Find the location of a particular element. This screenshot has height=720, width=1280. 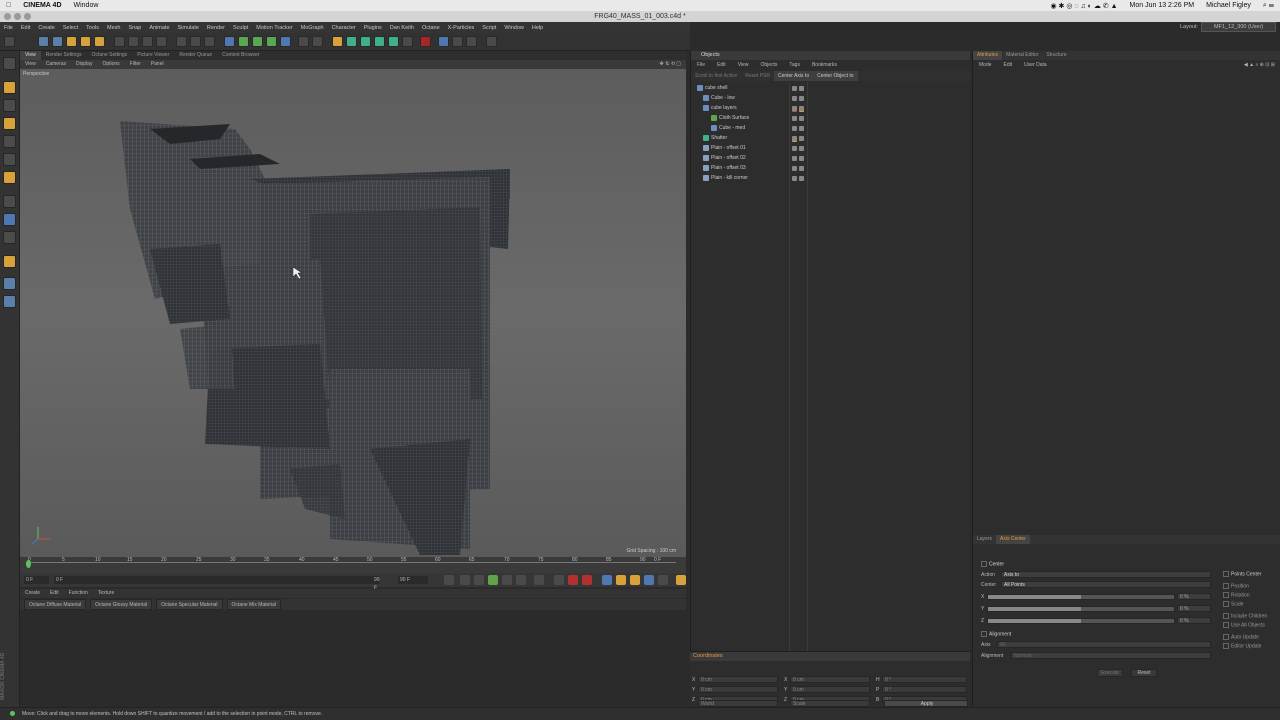

tab-reset-psr: Reset PSR is located at coordinates (757, 76).